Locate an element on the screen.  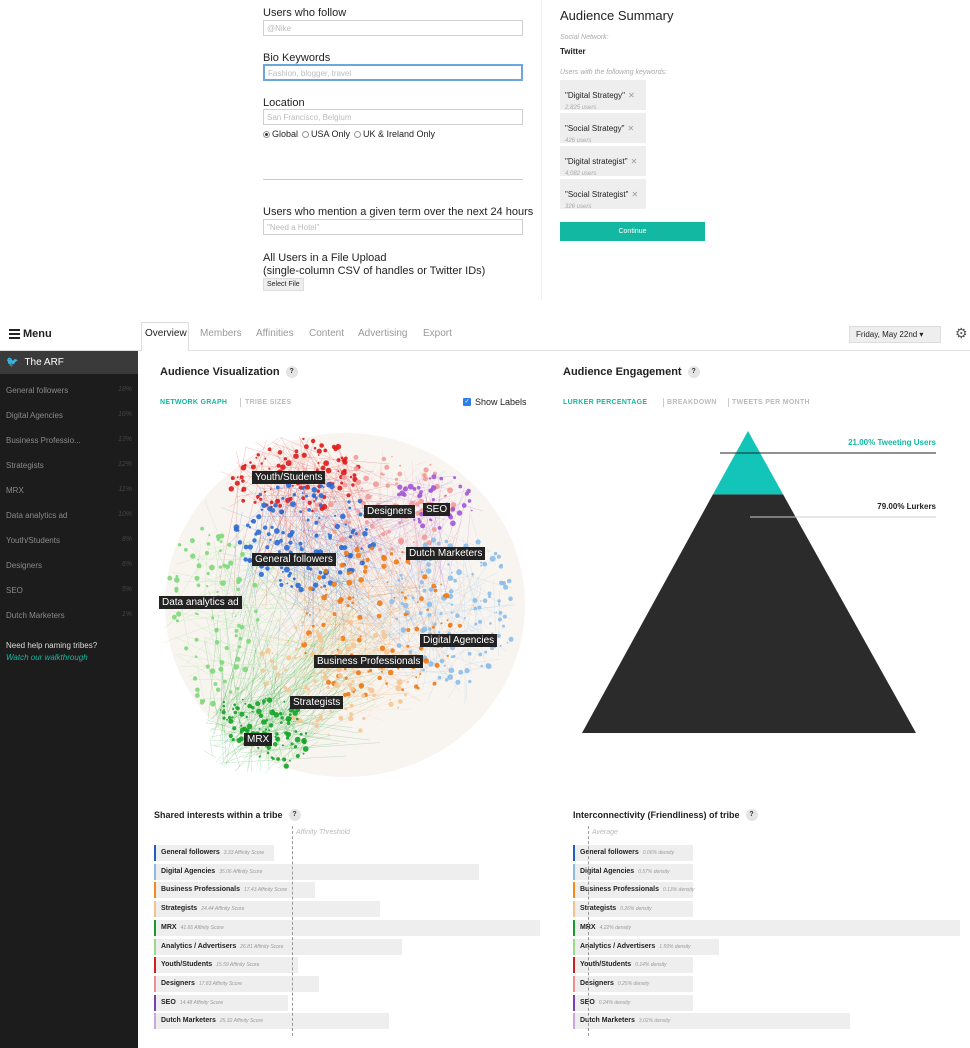
sidebar-item-pct: 16% is located at coordinates (124, 414).